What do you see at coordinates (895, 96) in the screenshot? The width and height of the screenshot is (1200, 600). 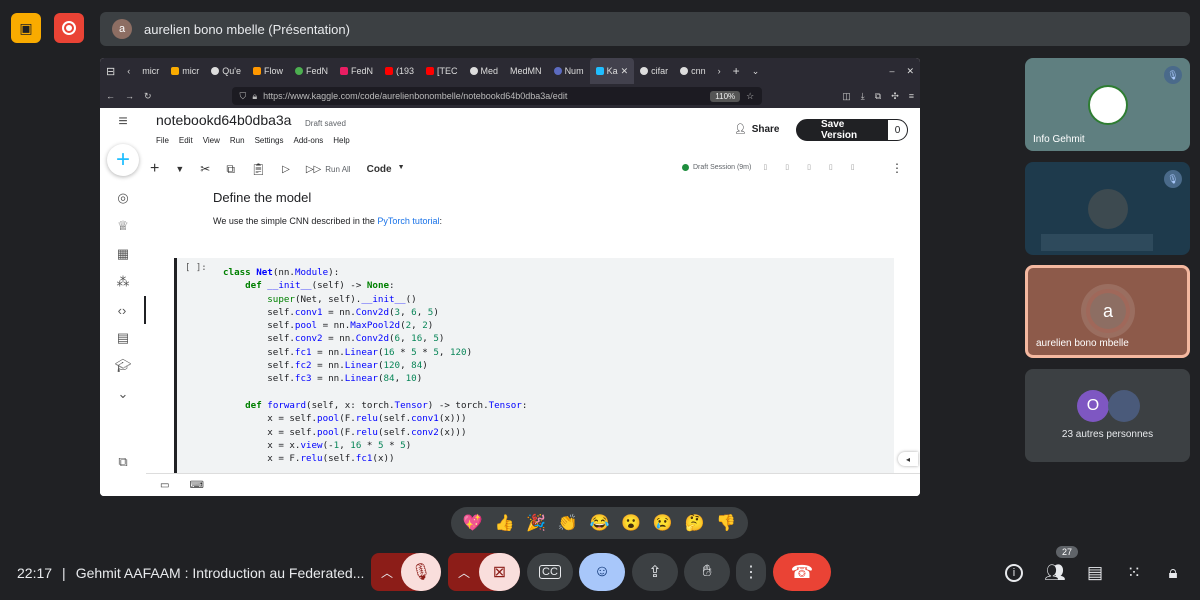 I see `puzzle-icon: ✣` at bounding box center [895, 96].